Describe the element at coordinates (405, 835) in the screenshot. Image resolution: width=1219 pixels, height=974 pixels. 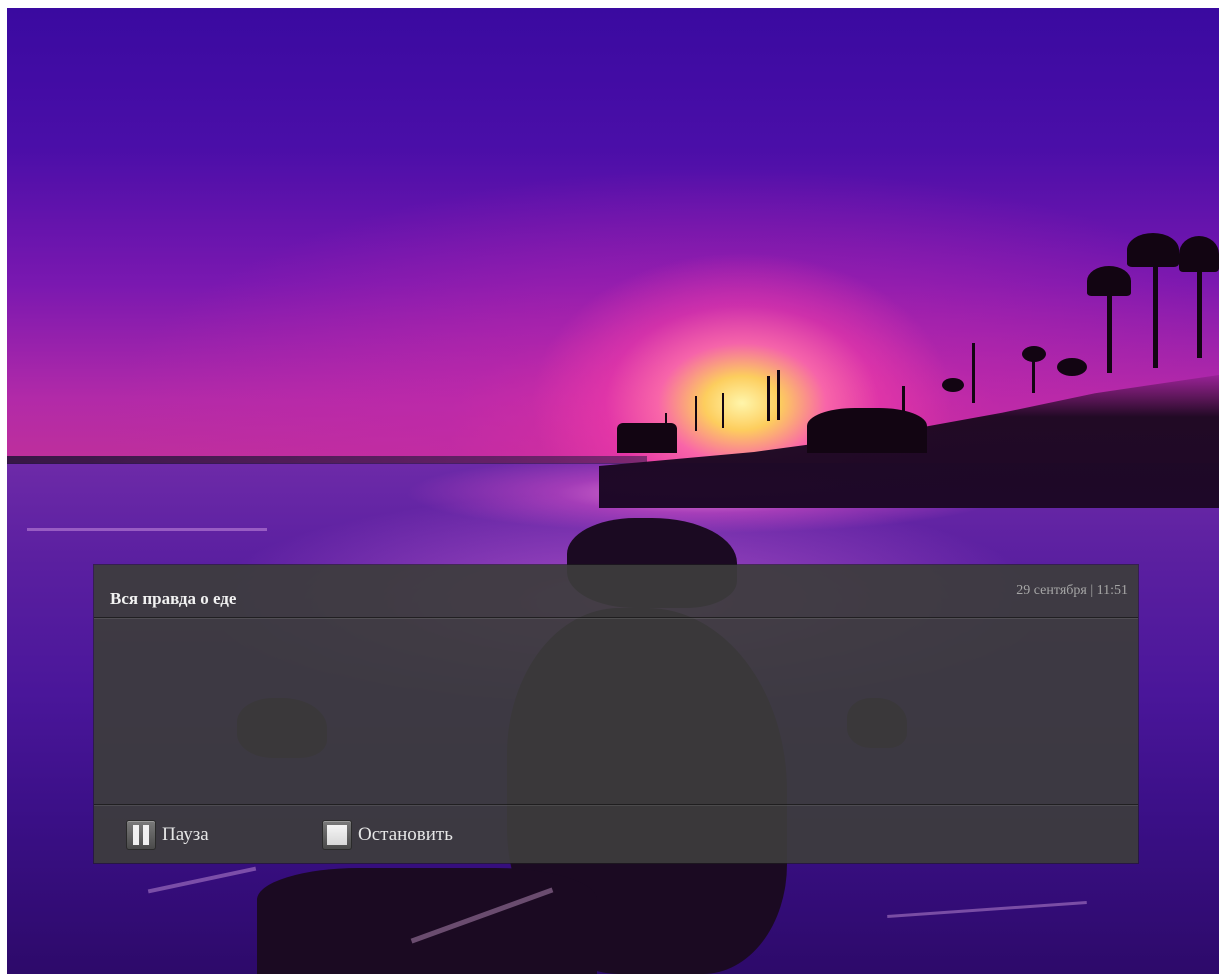
I see `stop-label: Остановить` at that location.